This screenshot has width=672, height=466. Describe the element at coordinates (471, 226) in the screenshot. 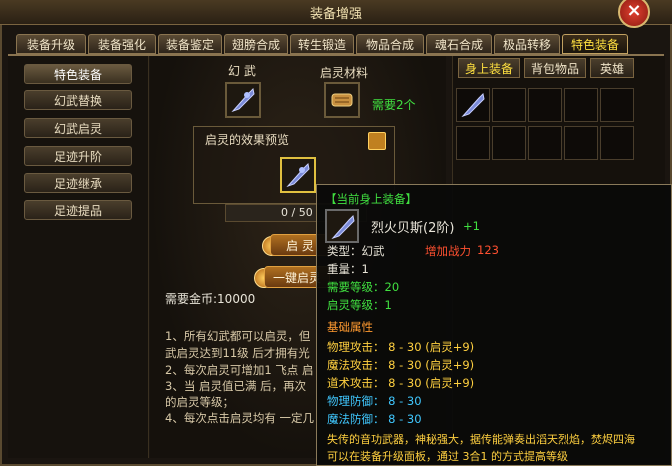

I see `tooltip-item-plus: +1` at that location.